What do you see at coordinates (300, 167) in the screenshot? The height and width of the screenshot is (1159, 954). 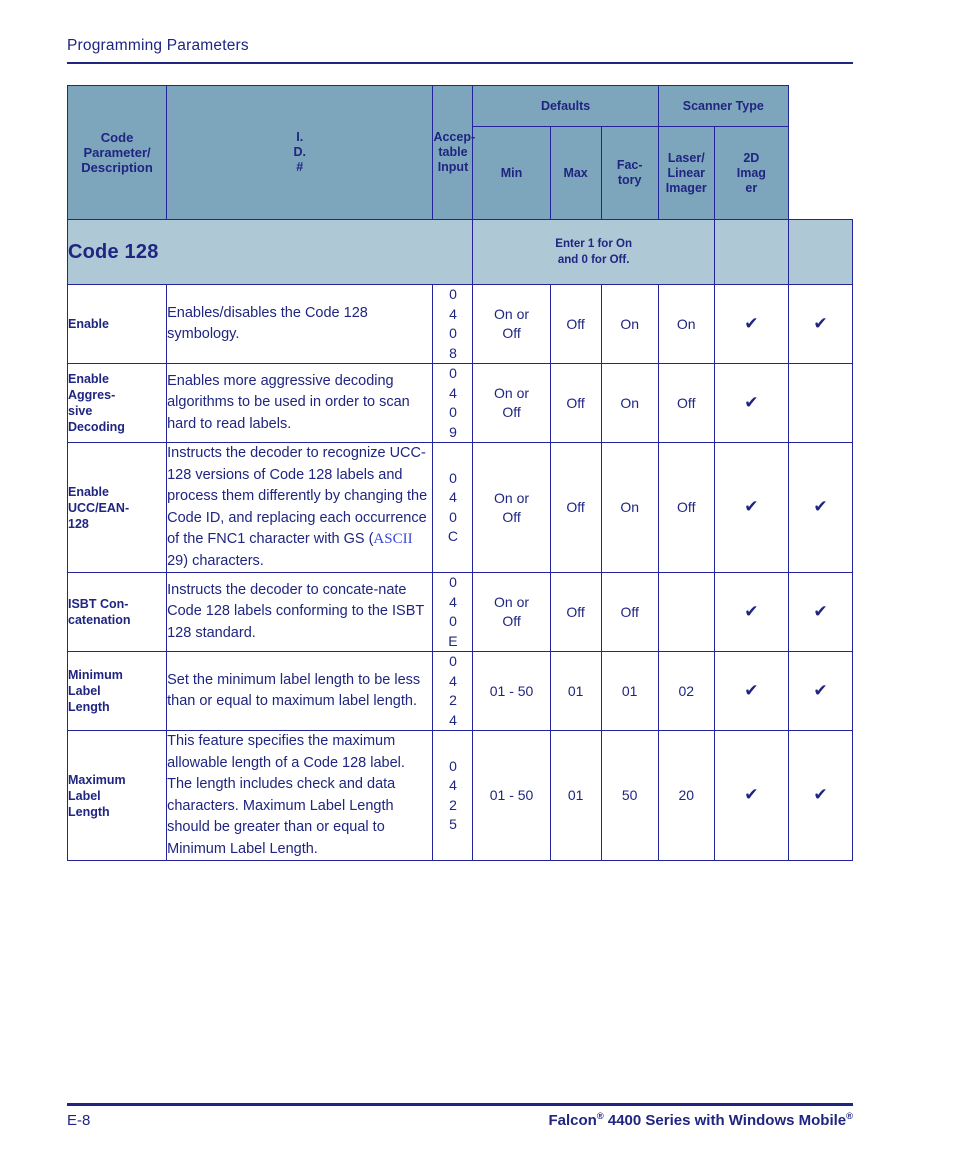 I see `header-id-line-3: #` at bounding box center [300, 167].